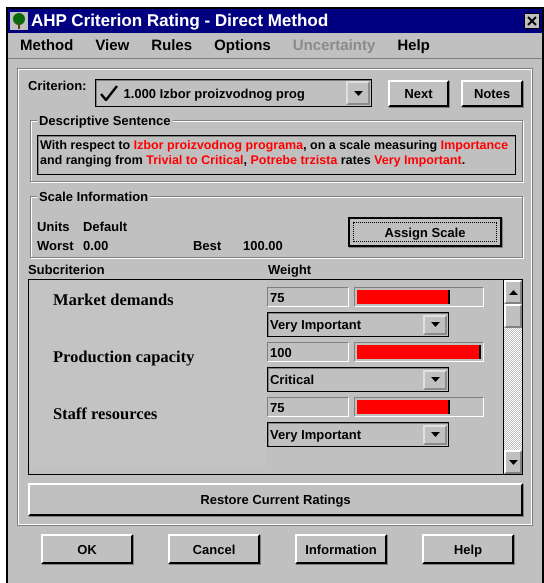 The image size is (544, 583). Describe the element at coordinates (492, 93) in the screenshot. I see `dialog-button: Notes` at that location.